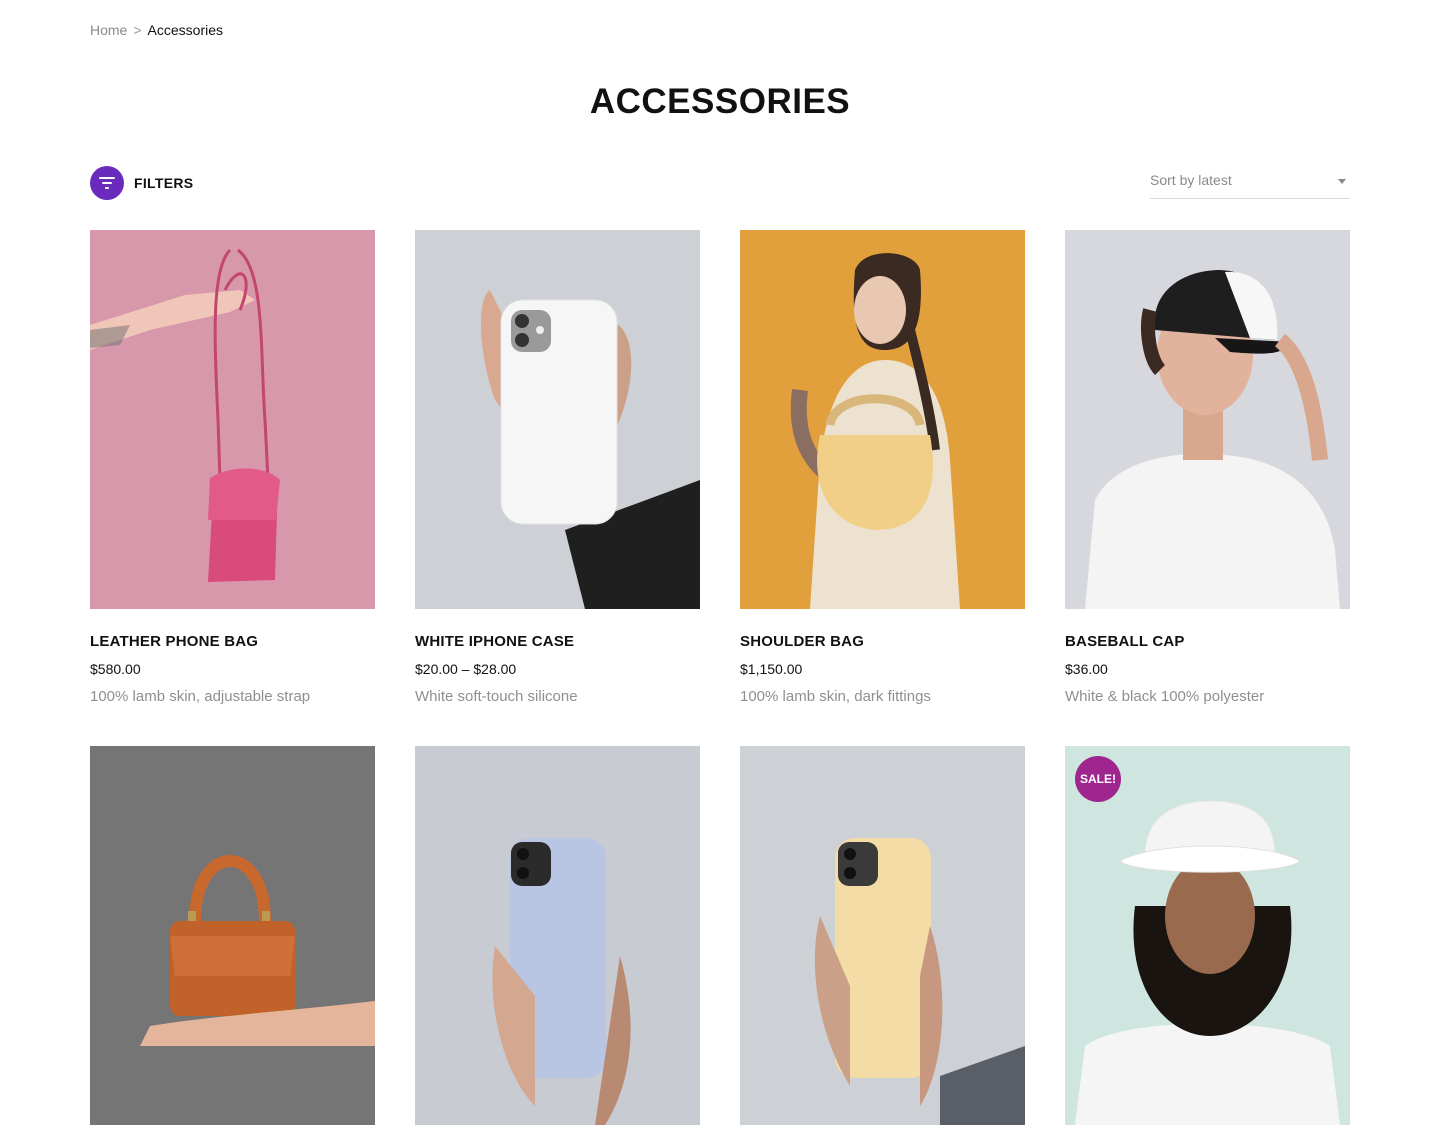 This screenshot has height=1125, width=1440. What do you see at coordinates (232, 419) in the screenshot?
I see `product-image-leather-phone-bag` at bounding box center [232, 419].